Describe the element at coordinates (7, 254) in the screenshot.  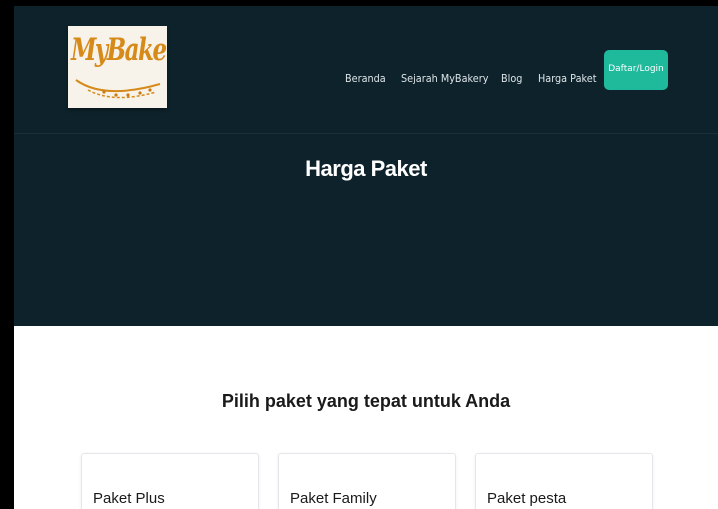
I see `window-edge-left` at that location.